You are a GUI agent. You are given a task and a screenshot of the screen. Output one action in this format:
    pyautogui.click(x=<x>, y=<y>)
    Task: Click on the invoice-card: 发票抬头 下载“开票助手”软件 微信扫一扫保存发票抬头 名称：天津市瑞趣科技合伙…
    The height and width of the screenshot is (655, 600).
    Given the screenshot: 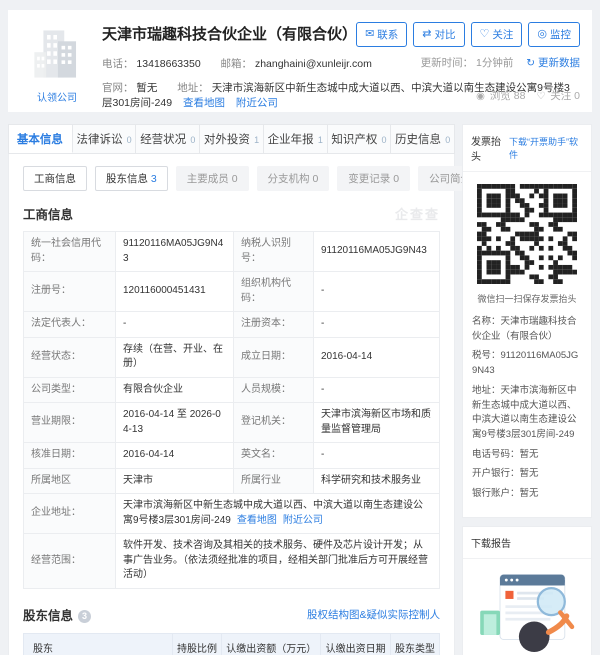 What is the action you would take?
    pyautogui.click(x=527, y=321)
    